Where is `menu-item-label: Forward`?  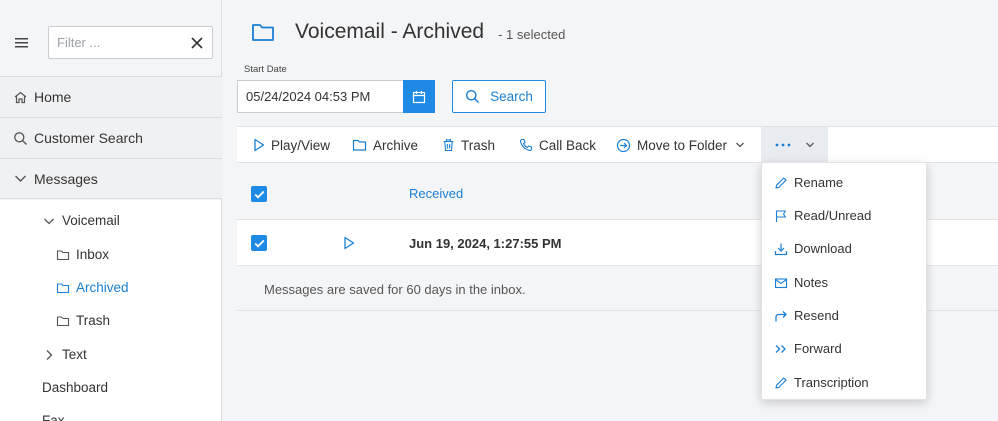
menu-item-label: Forward is located at coordinates (818, 348).